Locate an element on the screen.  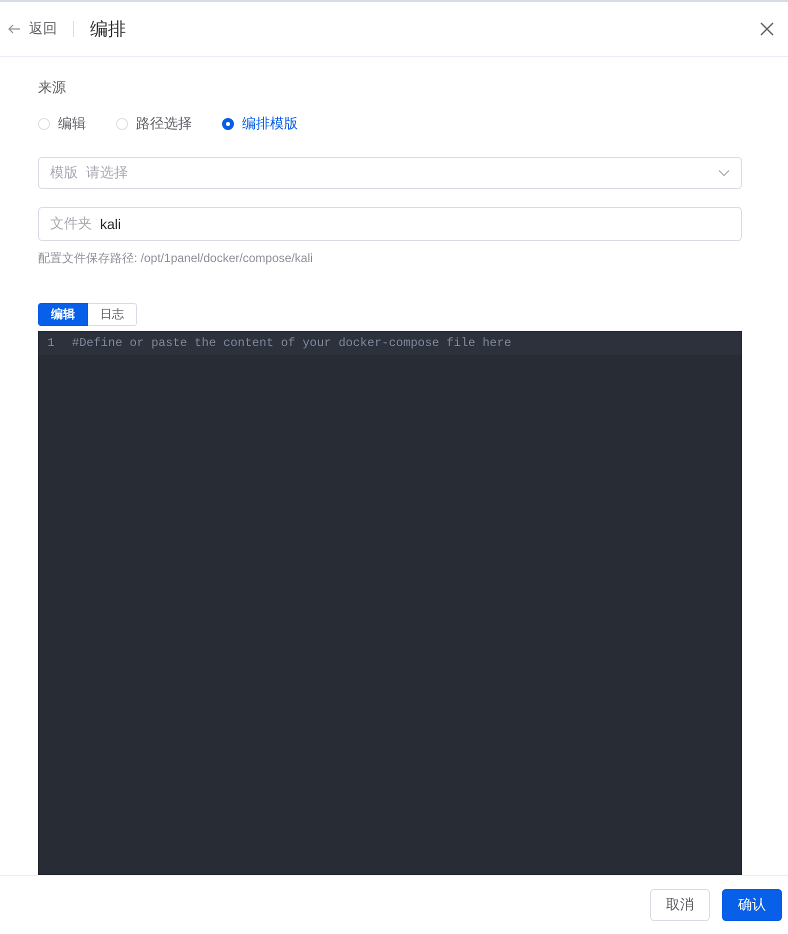
radio-option: 编辑 is located at coordinates (62, 124).